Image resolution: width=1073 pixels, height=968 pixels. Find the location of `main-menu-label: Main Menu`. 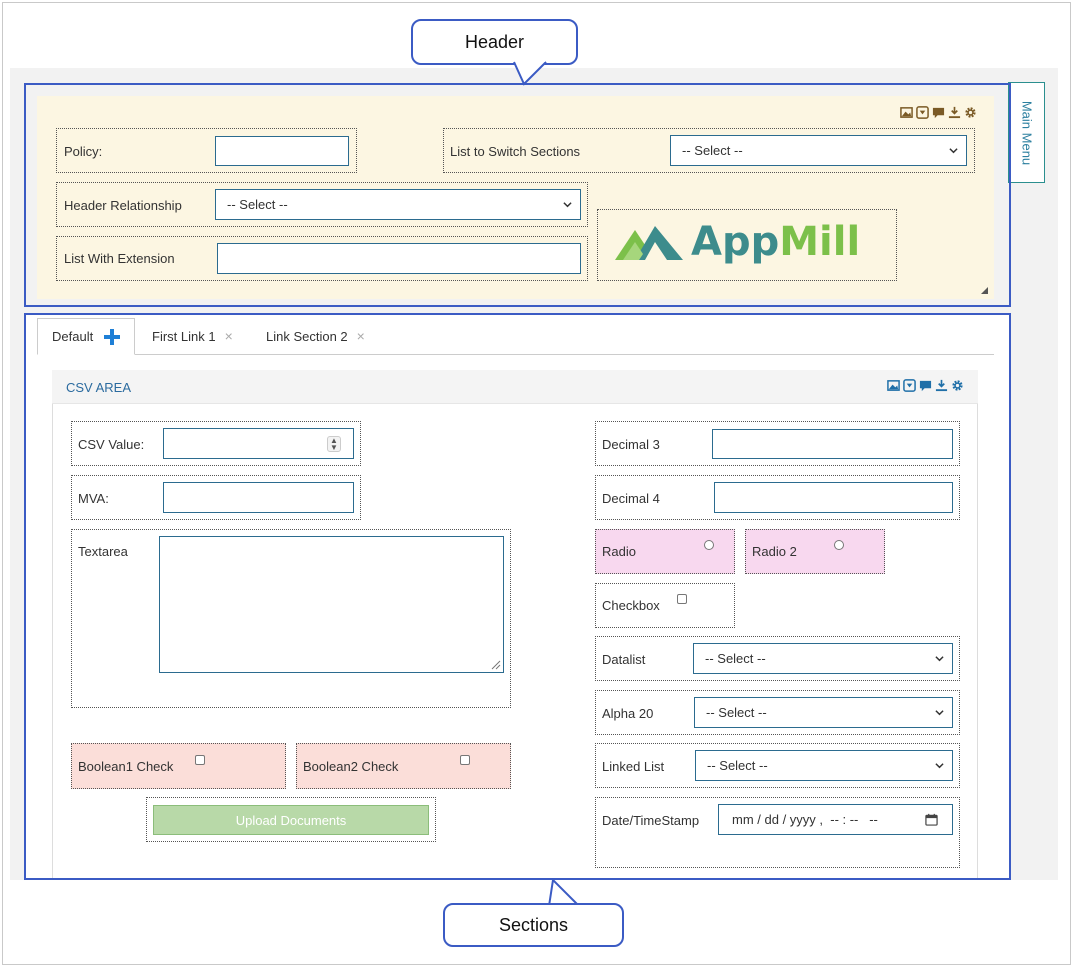

main-menu-label: Main Menu is located at coordinates (1026, 132).